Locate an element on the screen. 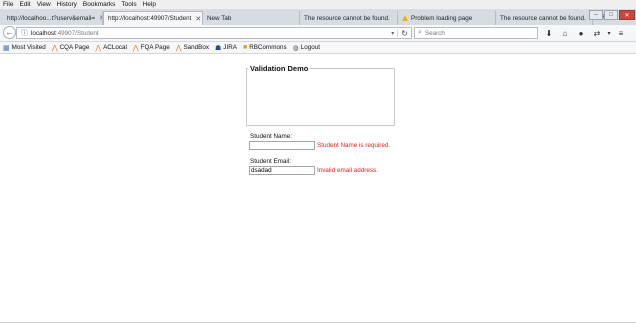 The height and width of the screenshot is (324, 636). bookmark-cqa-page: ⋀ CQA Page is located at coordinates (71, 48).